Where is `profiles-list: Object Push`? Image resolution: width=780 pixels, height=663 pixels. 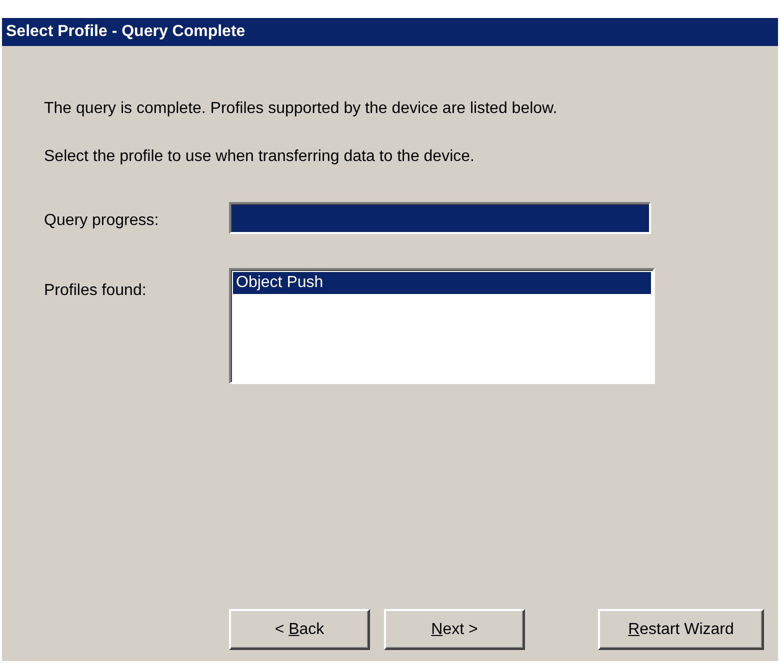 profiles-list: Object Push is located at coordinates (442, 326).